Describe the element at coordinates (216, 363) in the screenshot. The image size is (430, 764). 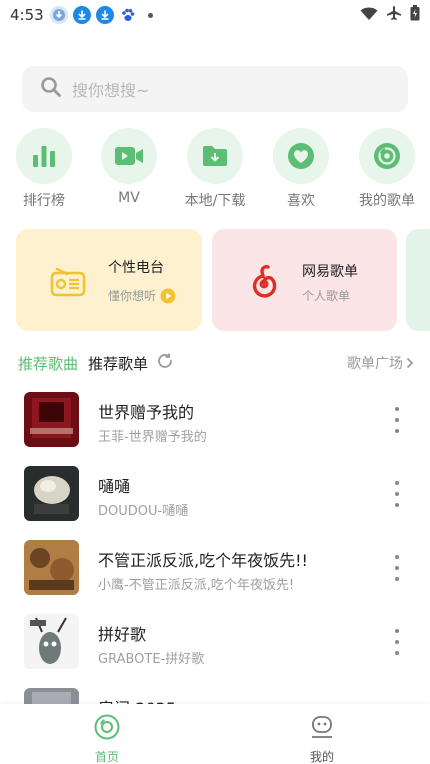
I see `recommend-section-header: 推荐歌曲 推荐歌单 歌单广场` at that location.